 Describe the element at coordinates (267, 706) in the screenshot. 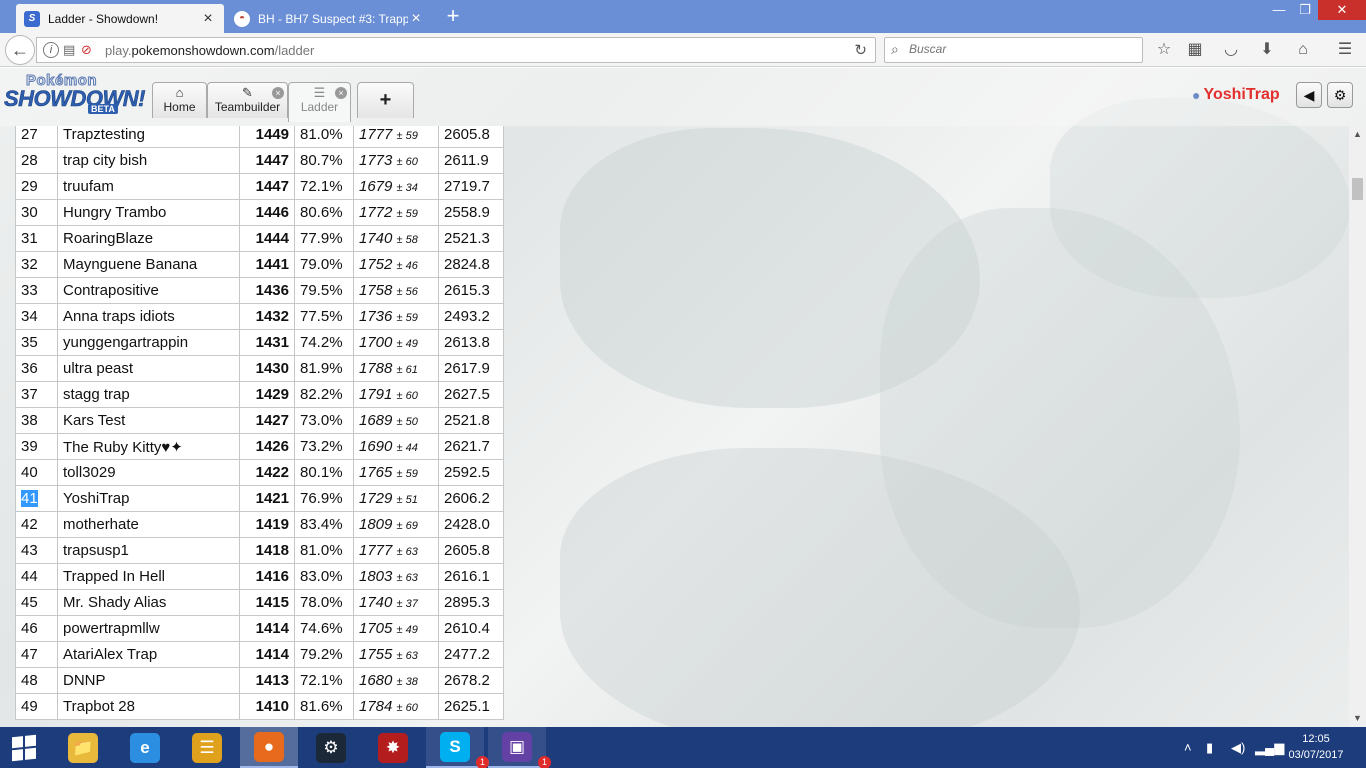

I see `elo-cell: 1410` at that location.